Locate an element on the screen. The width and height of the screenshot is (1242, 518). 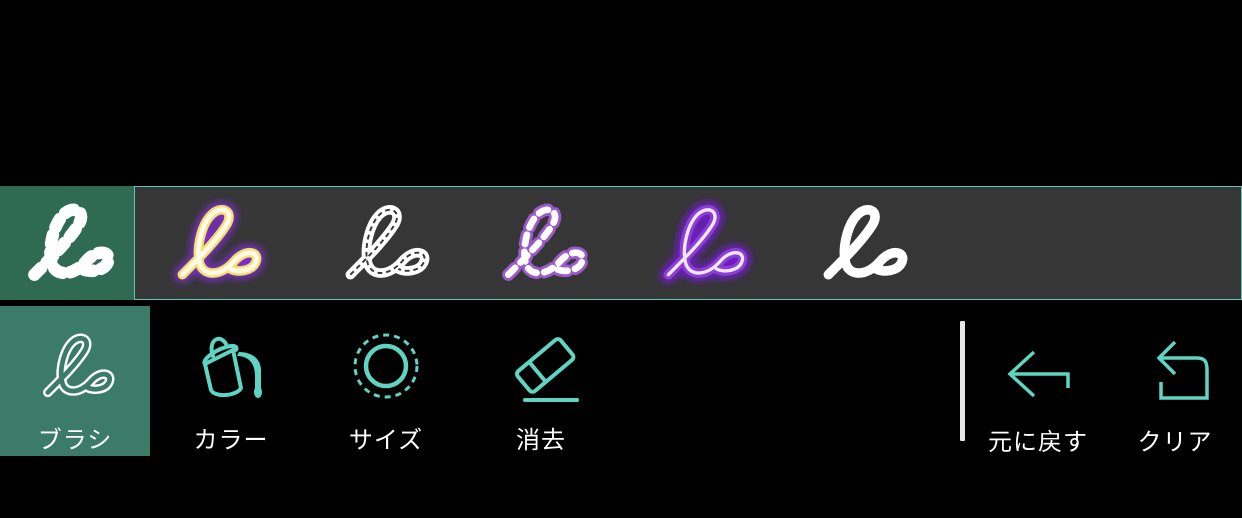
color-tool-button: カラー is located at coordinates (231, 381).